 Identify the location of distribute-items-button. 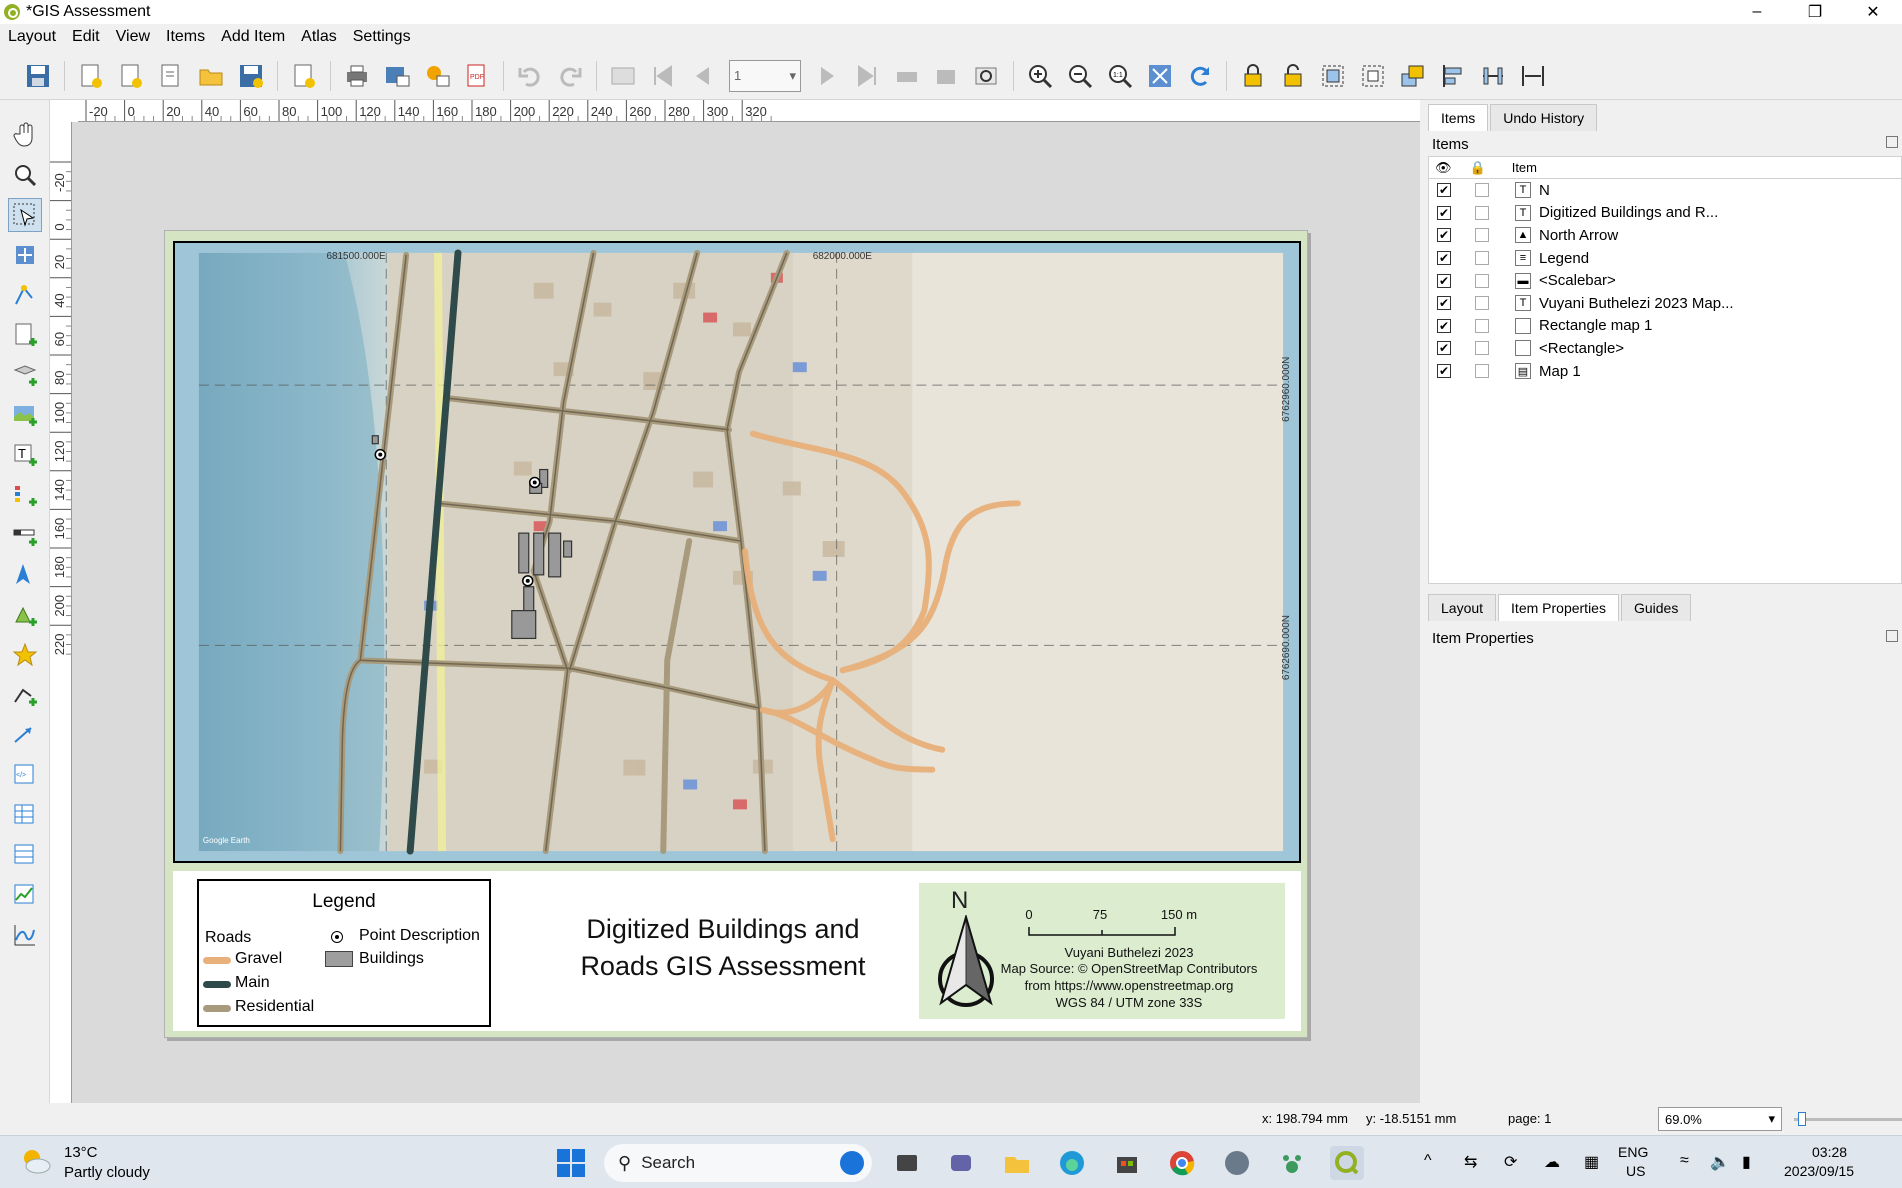
(1493, 76).